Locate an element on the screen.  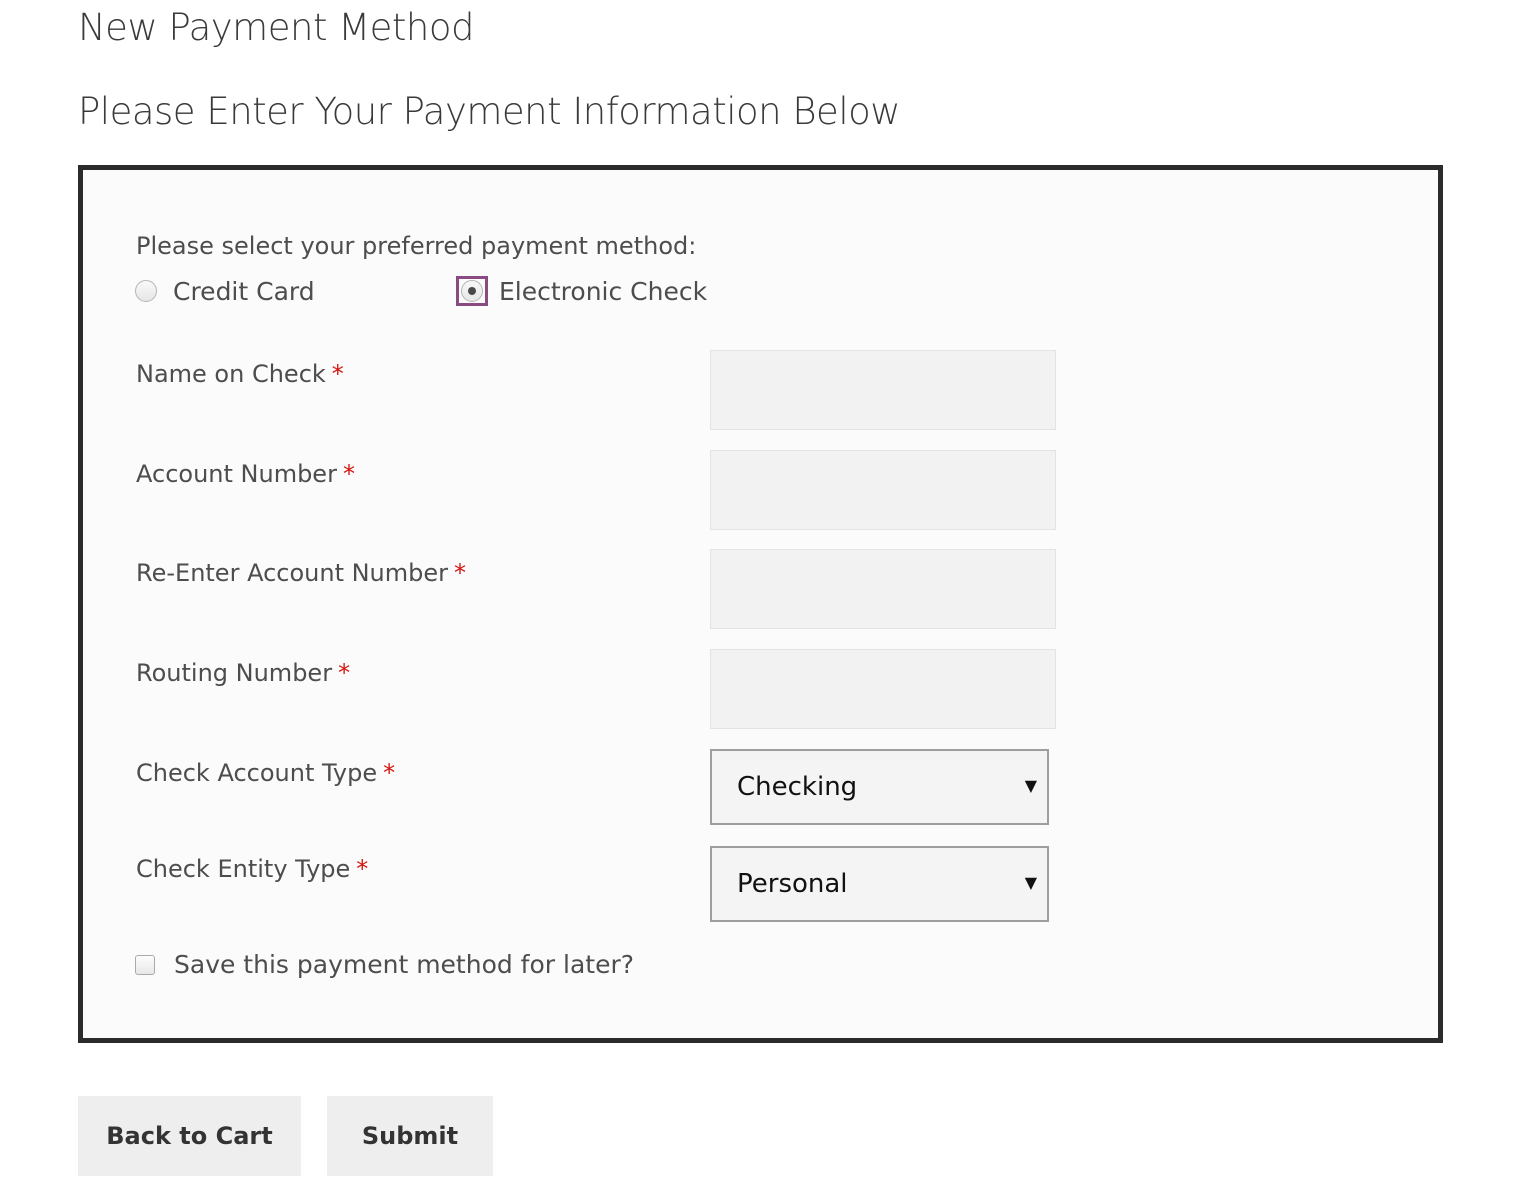
check-account-type-select: Checking ▼ is located at coordinates (879, 787).